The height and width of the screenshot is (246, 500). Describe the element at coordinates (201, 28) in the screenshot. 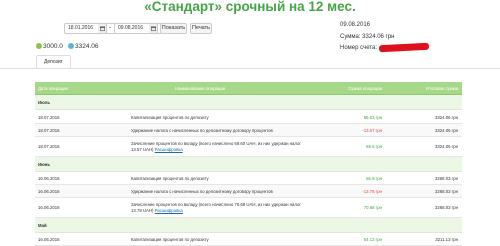

I see `print-button: Печать` at that location.